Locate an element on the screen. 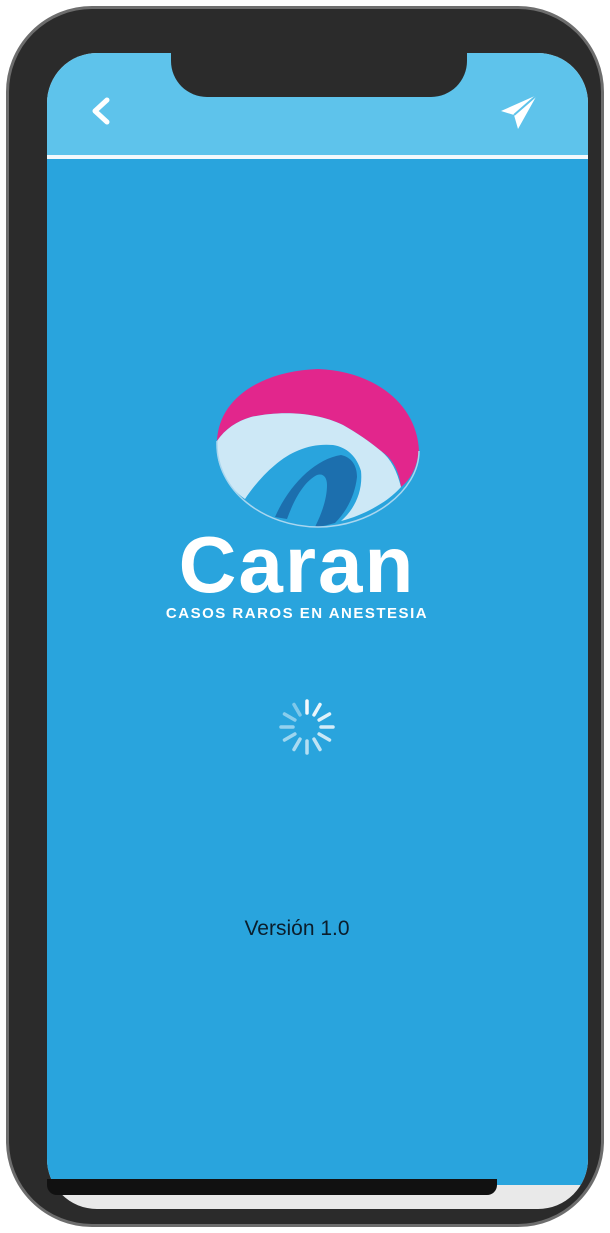  bottom-bezel-strip is located at coordinates (272, 1187).